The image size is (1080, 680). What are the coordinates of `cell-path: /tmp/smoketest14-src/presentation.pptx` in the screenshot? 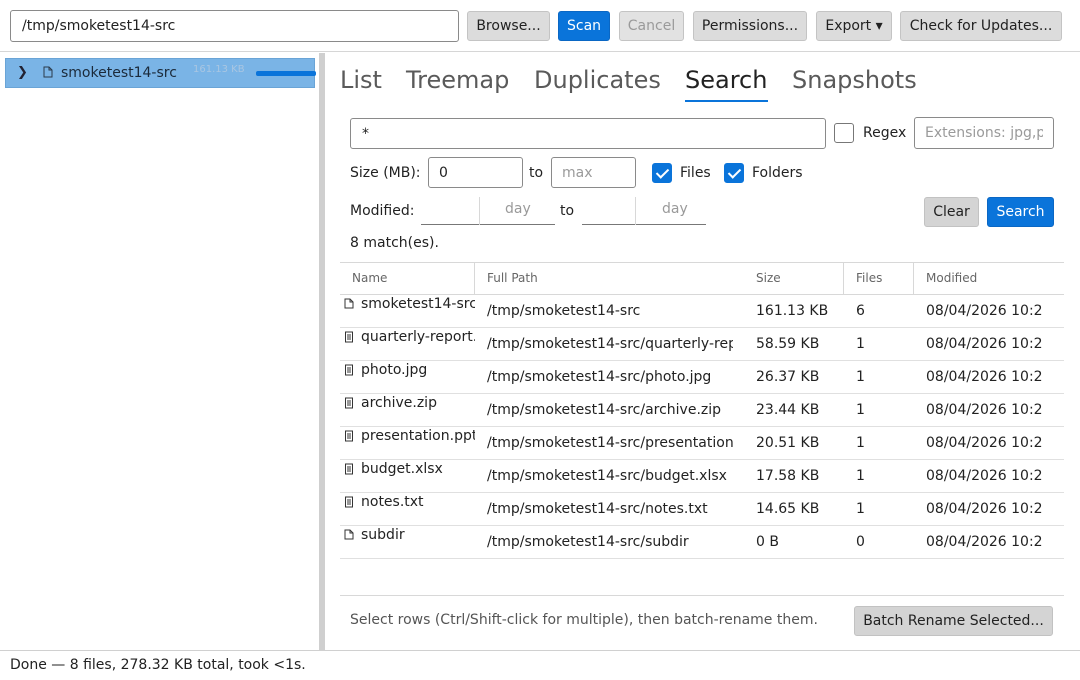 It's located at (610, 443).